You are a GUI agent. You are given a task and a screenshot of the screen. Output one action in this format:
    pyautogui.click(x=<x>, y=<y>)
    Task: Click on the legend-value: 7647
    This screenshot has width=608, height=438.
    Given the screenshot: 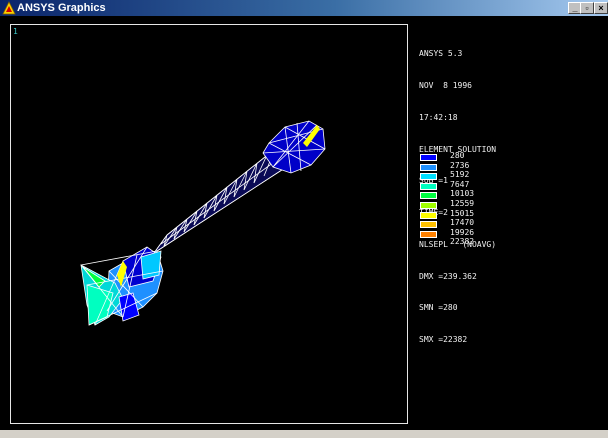 What is the action you would take?
    pyautogui.click(x=460, y=184)
    